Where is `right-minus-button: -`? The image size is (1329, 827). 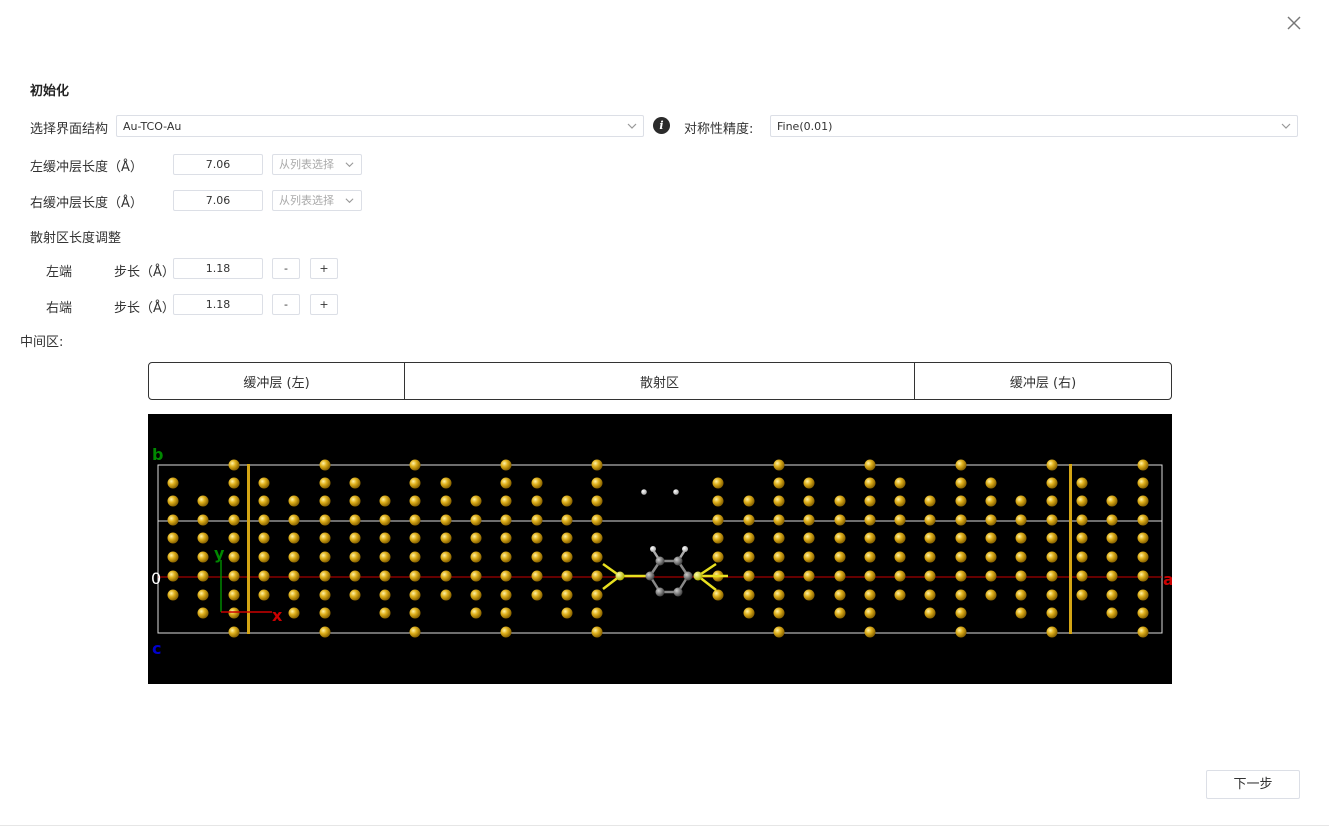
right-minus-button: - is located at coordinates (286, 304).